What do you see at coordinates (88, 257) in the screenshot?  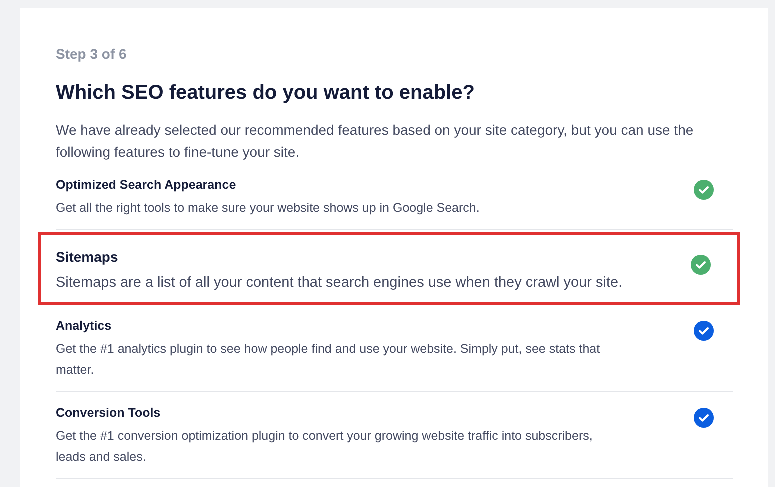 I see `feature-title: Sitemaps` at bounding box center [88, 257].